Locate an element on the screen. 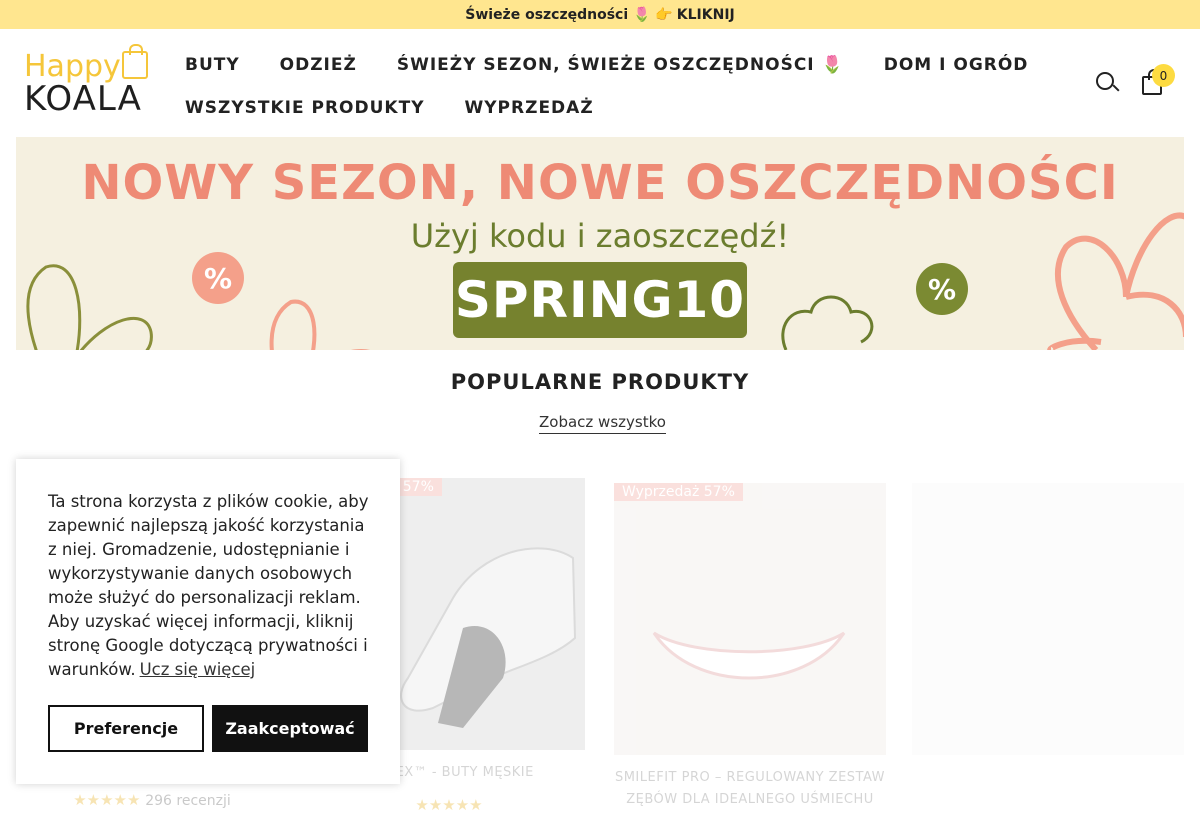  right-cloud-outline is located at coordinates (827, 322).